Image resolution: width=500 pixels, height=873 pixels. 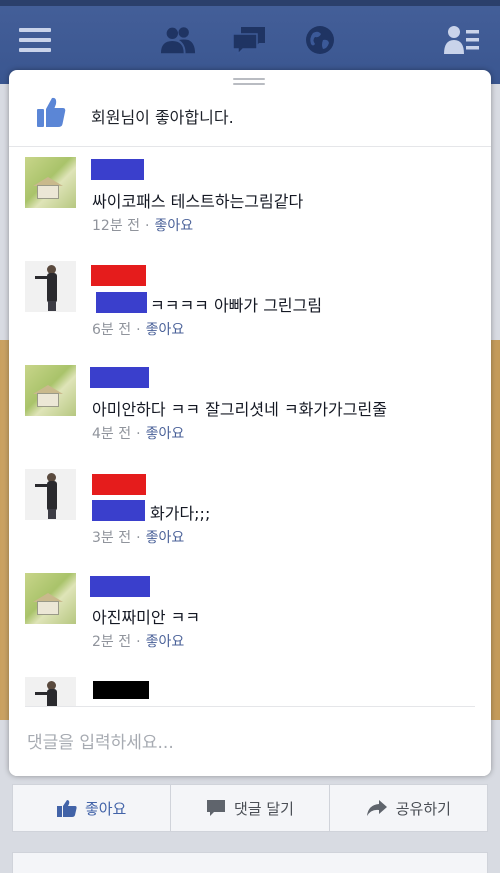 I want to click on comment-meta: 2분 전 · 좋아요, so click(x=138, y=641).